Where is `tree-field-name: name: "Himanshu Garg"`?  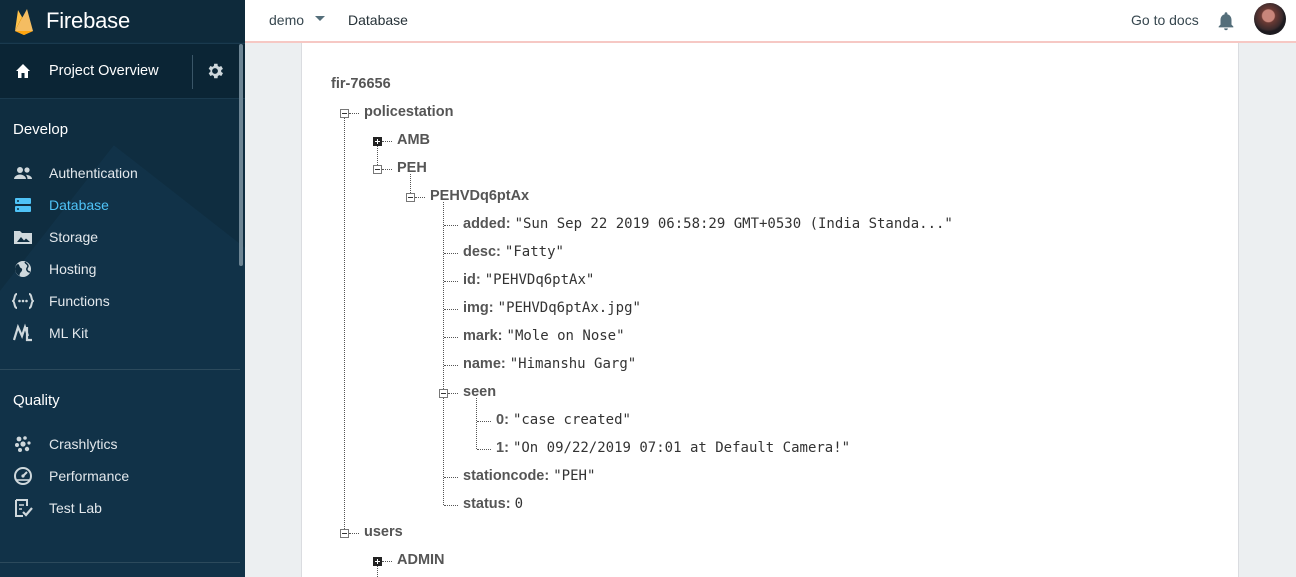 tree-field-name: name: "Himanshu Garg" is located at coordinates (549, 364).